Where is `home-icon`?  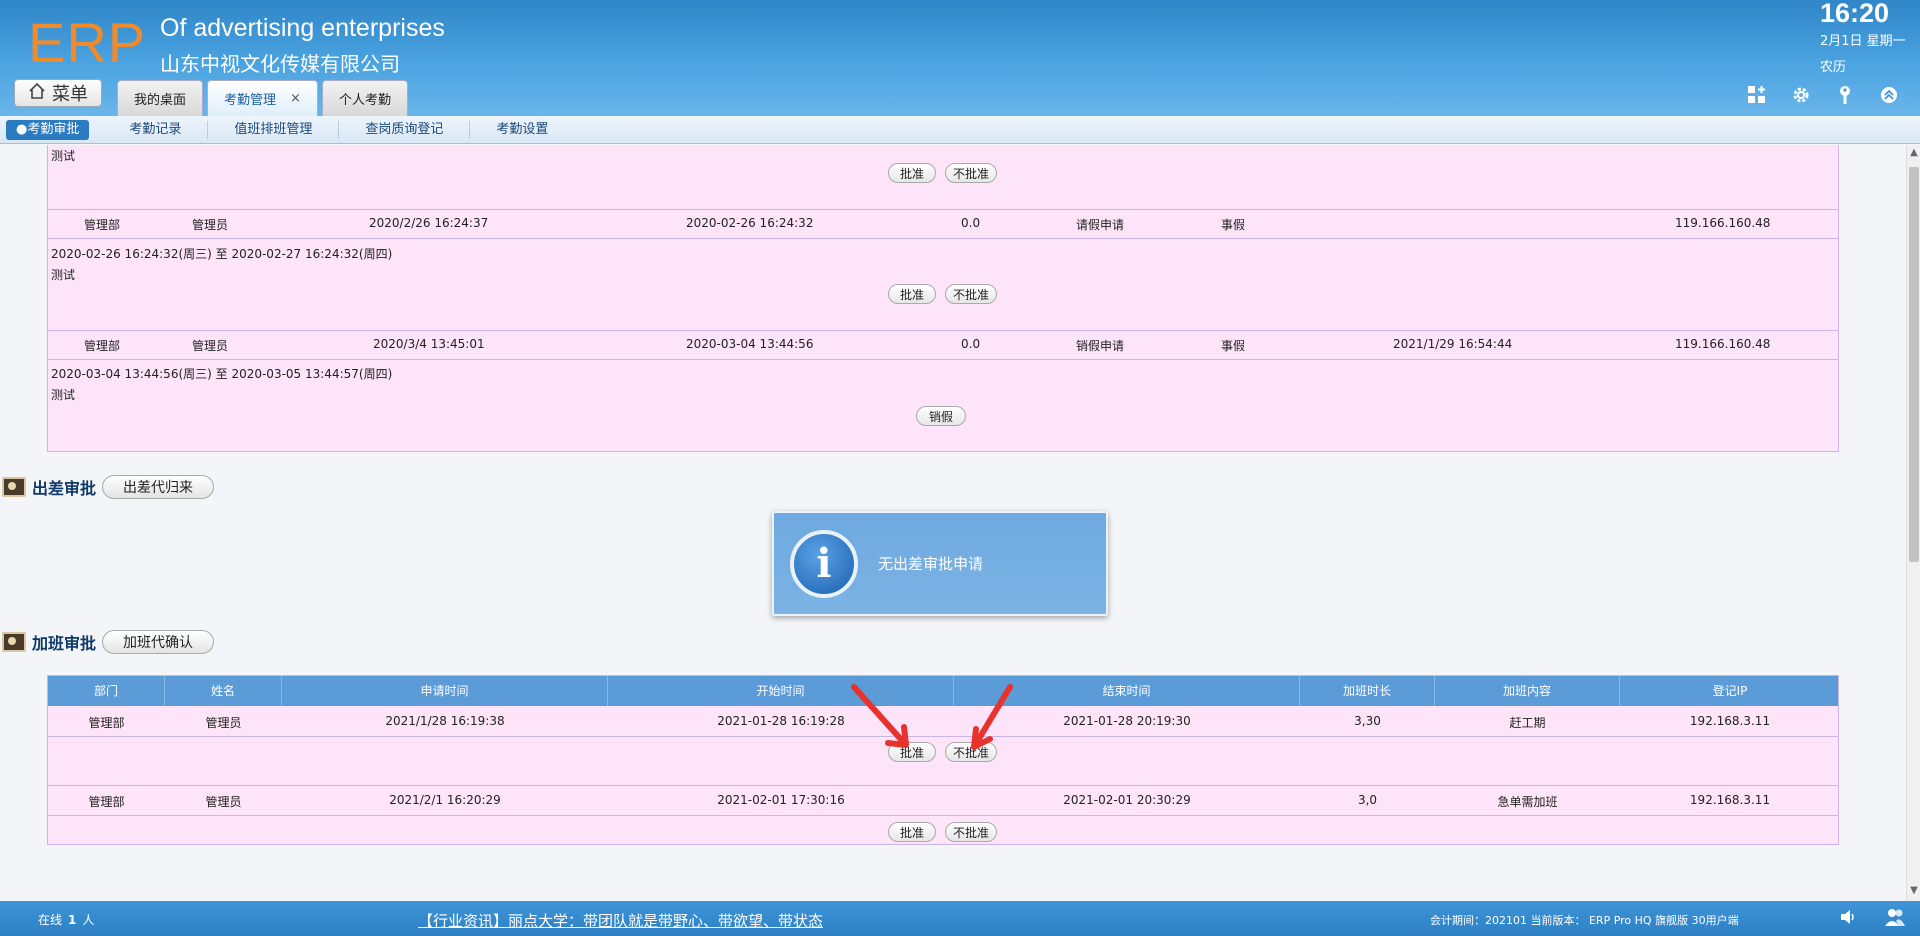 home-icon is located at coordinates (37, 93).